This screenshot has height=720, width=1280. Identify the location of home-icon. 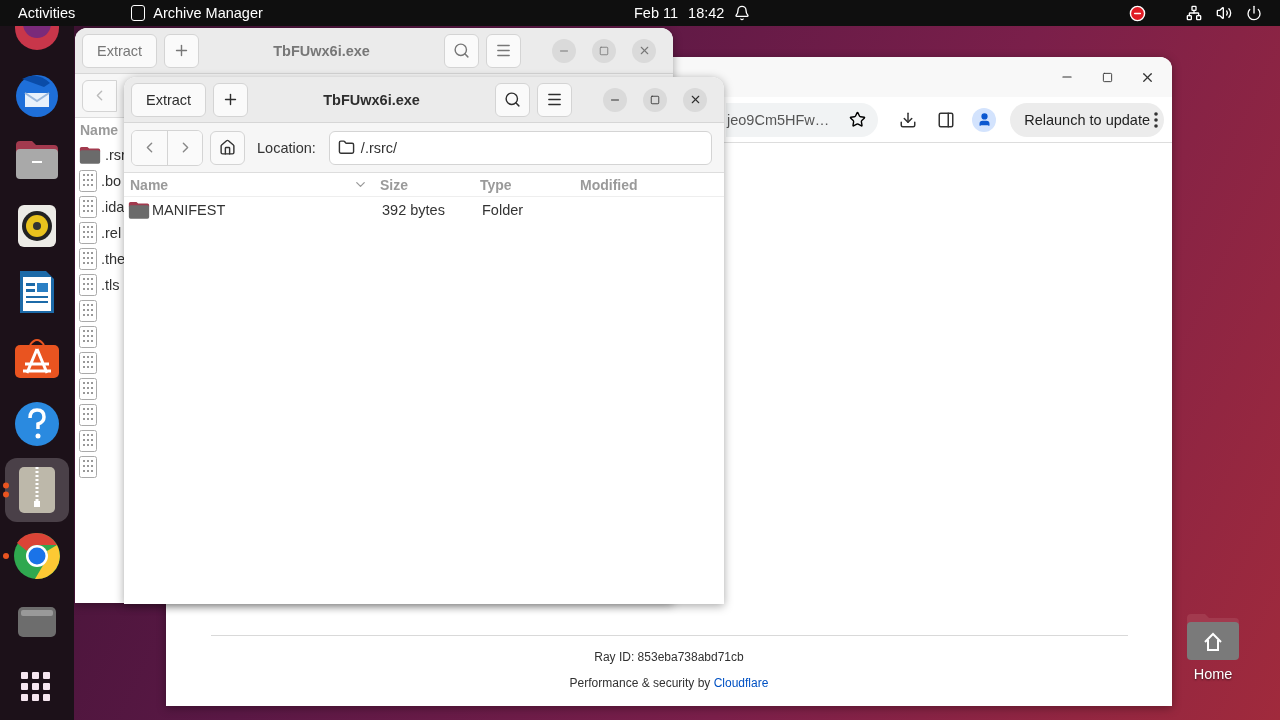
(227, 147).